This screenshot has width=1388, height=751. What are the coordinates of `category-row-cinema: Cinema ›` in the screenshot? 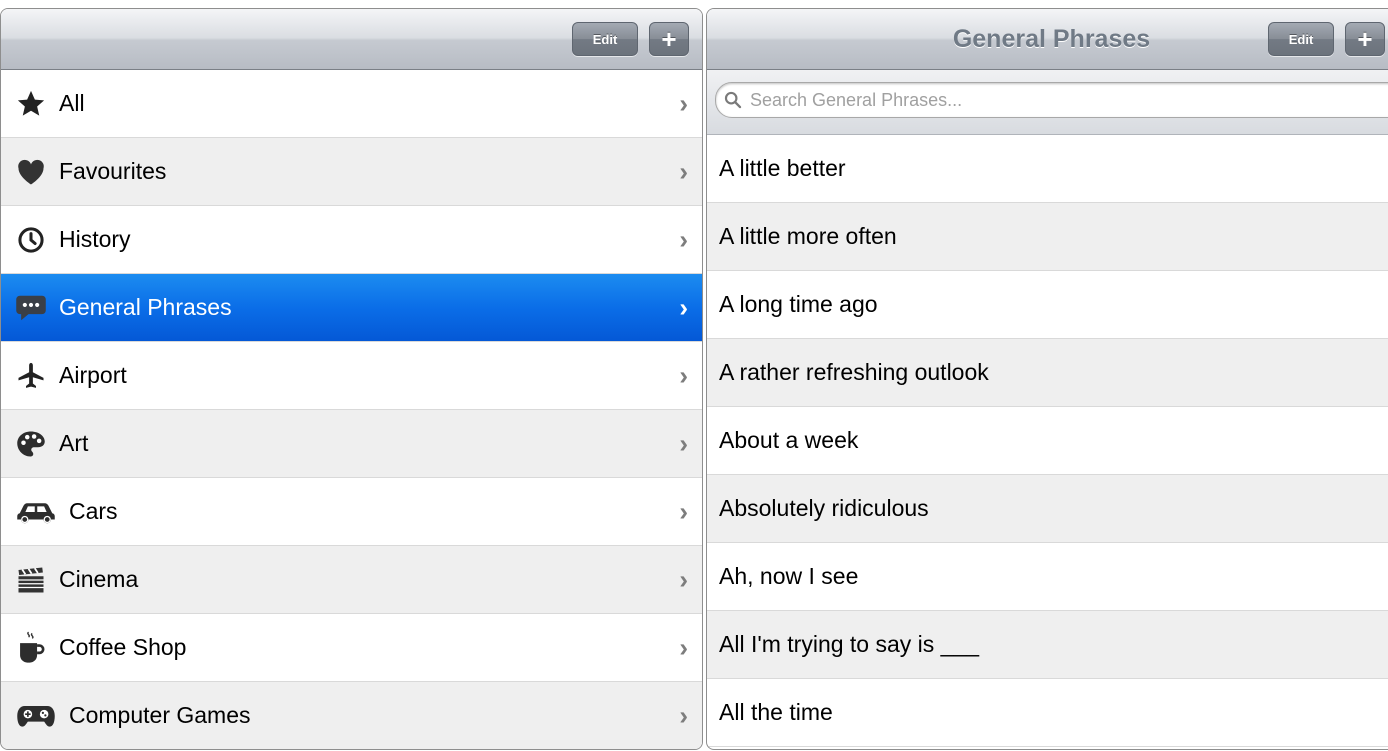 It's located at (351, 580).